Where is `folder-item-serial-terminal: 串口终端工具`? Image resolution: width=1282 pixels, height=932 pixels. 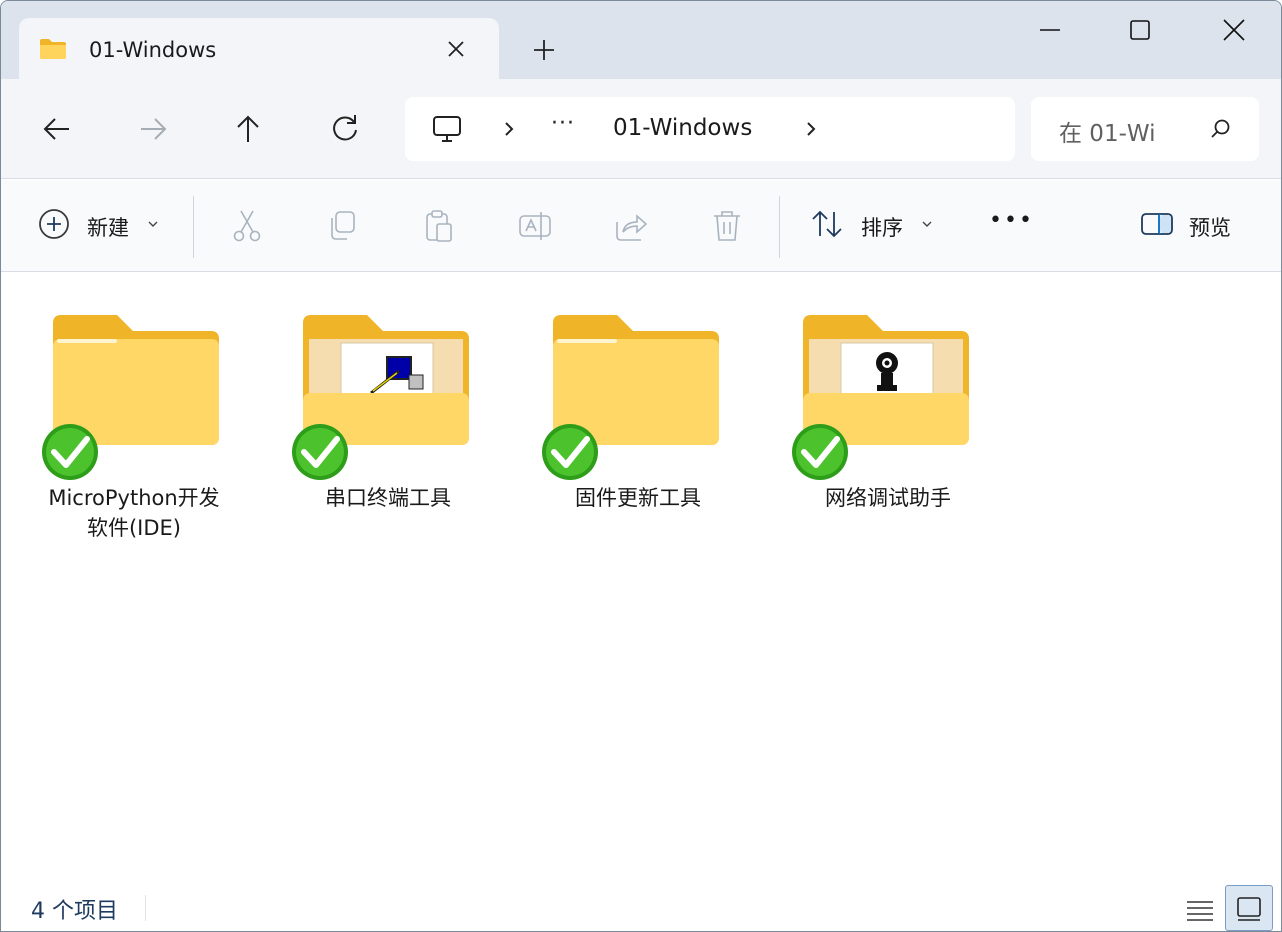
folder-item-serial-terminal: 串口终端工具 is located at coordinates (386, 436).